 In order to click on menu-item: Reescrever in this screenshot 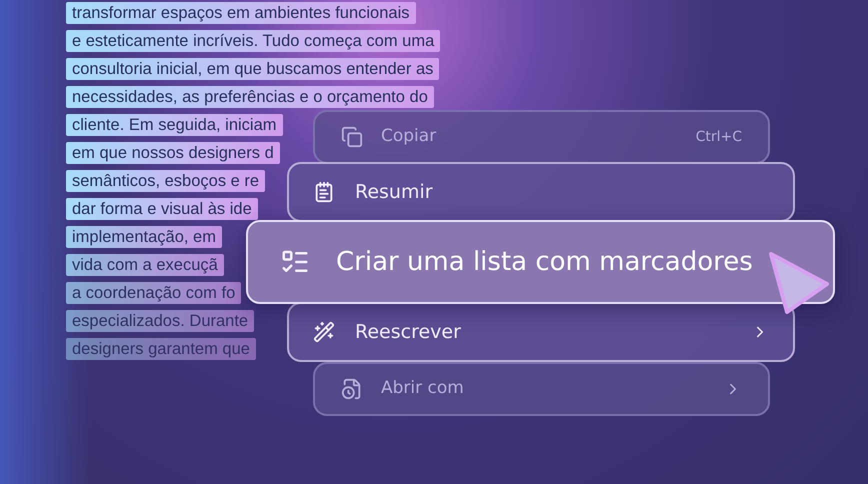, I will do `click(541, 332)`.